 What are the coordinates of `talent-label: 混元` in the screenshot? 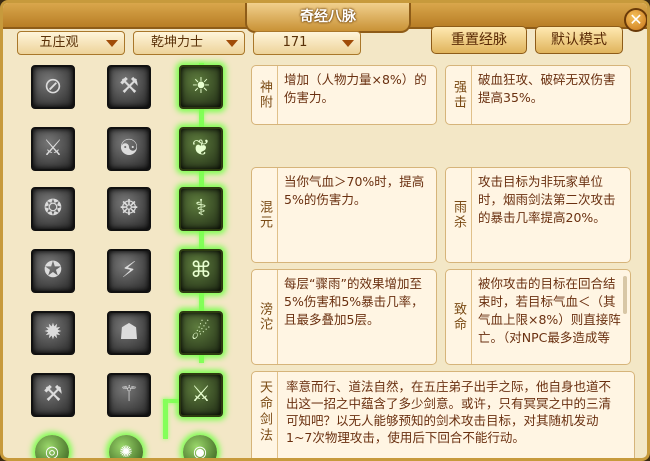 It's located at (264, 215).